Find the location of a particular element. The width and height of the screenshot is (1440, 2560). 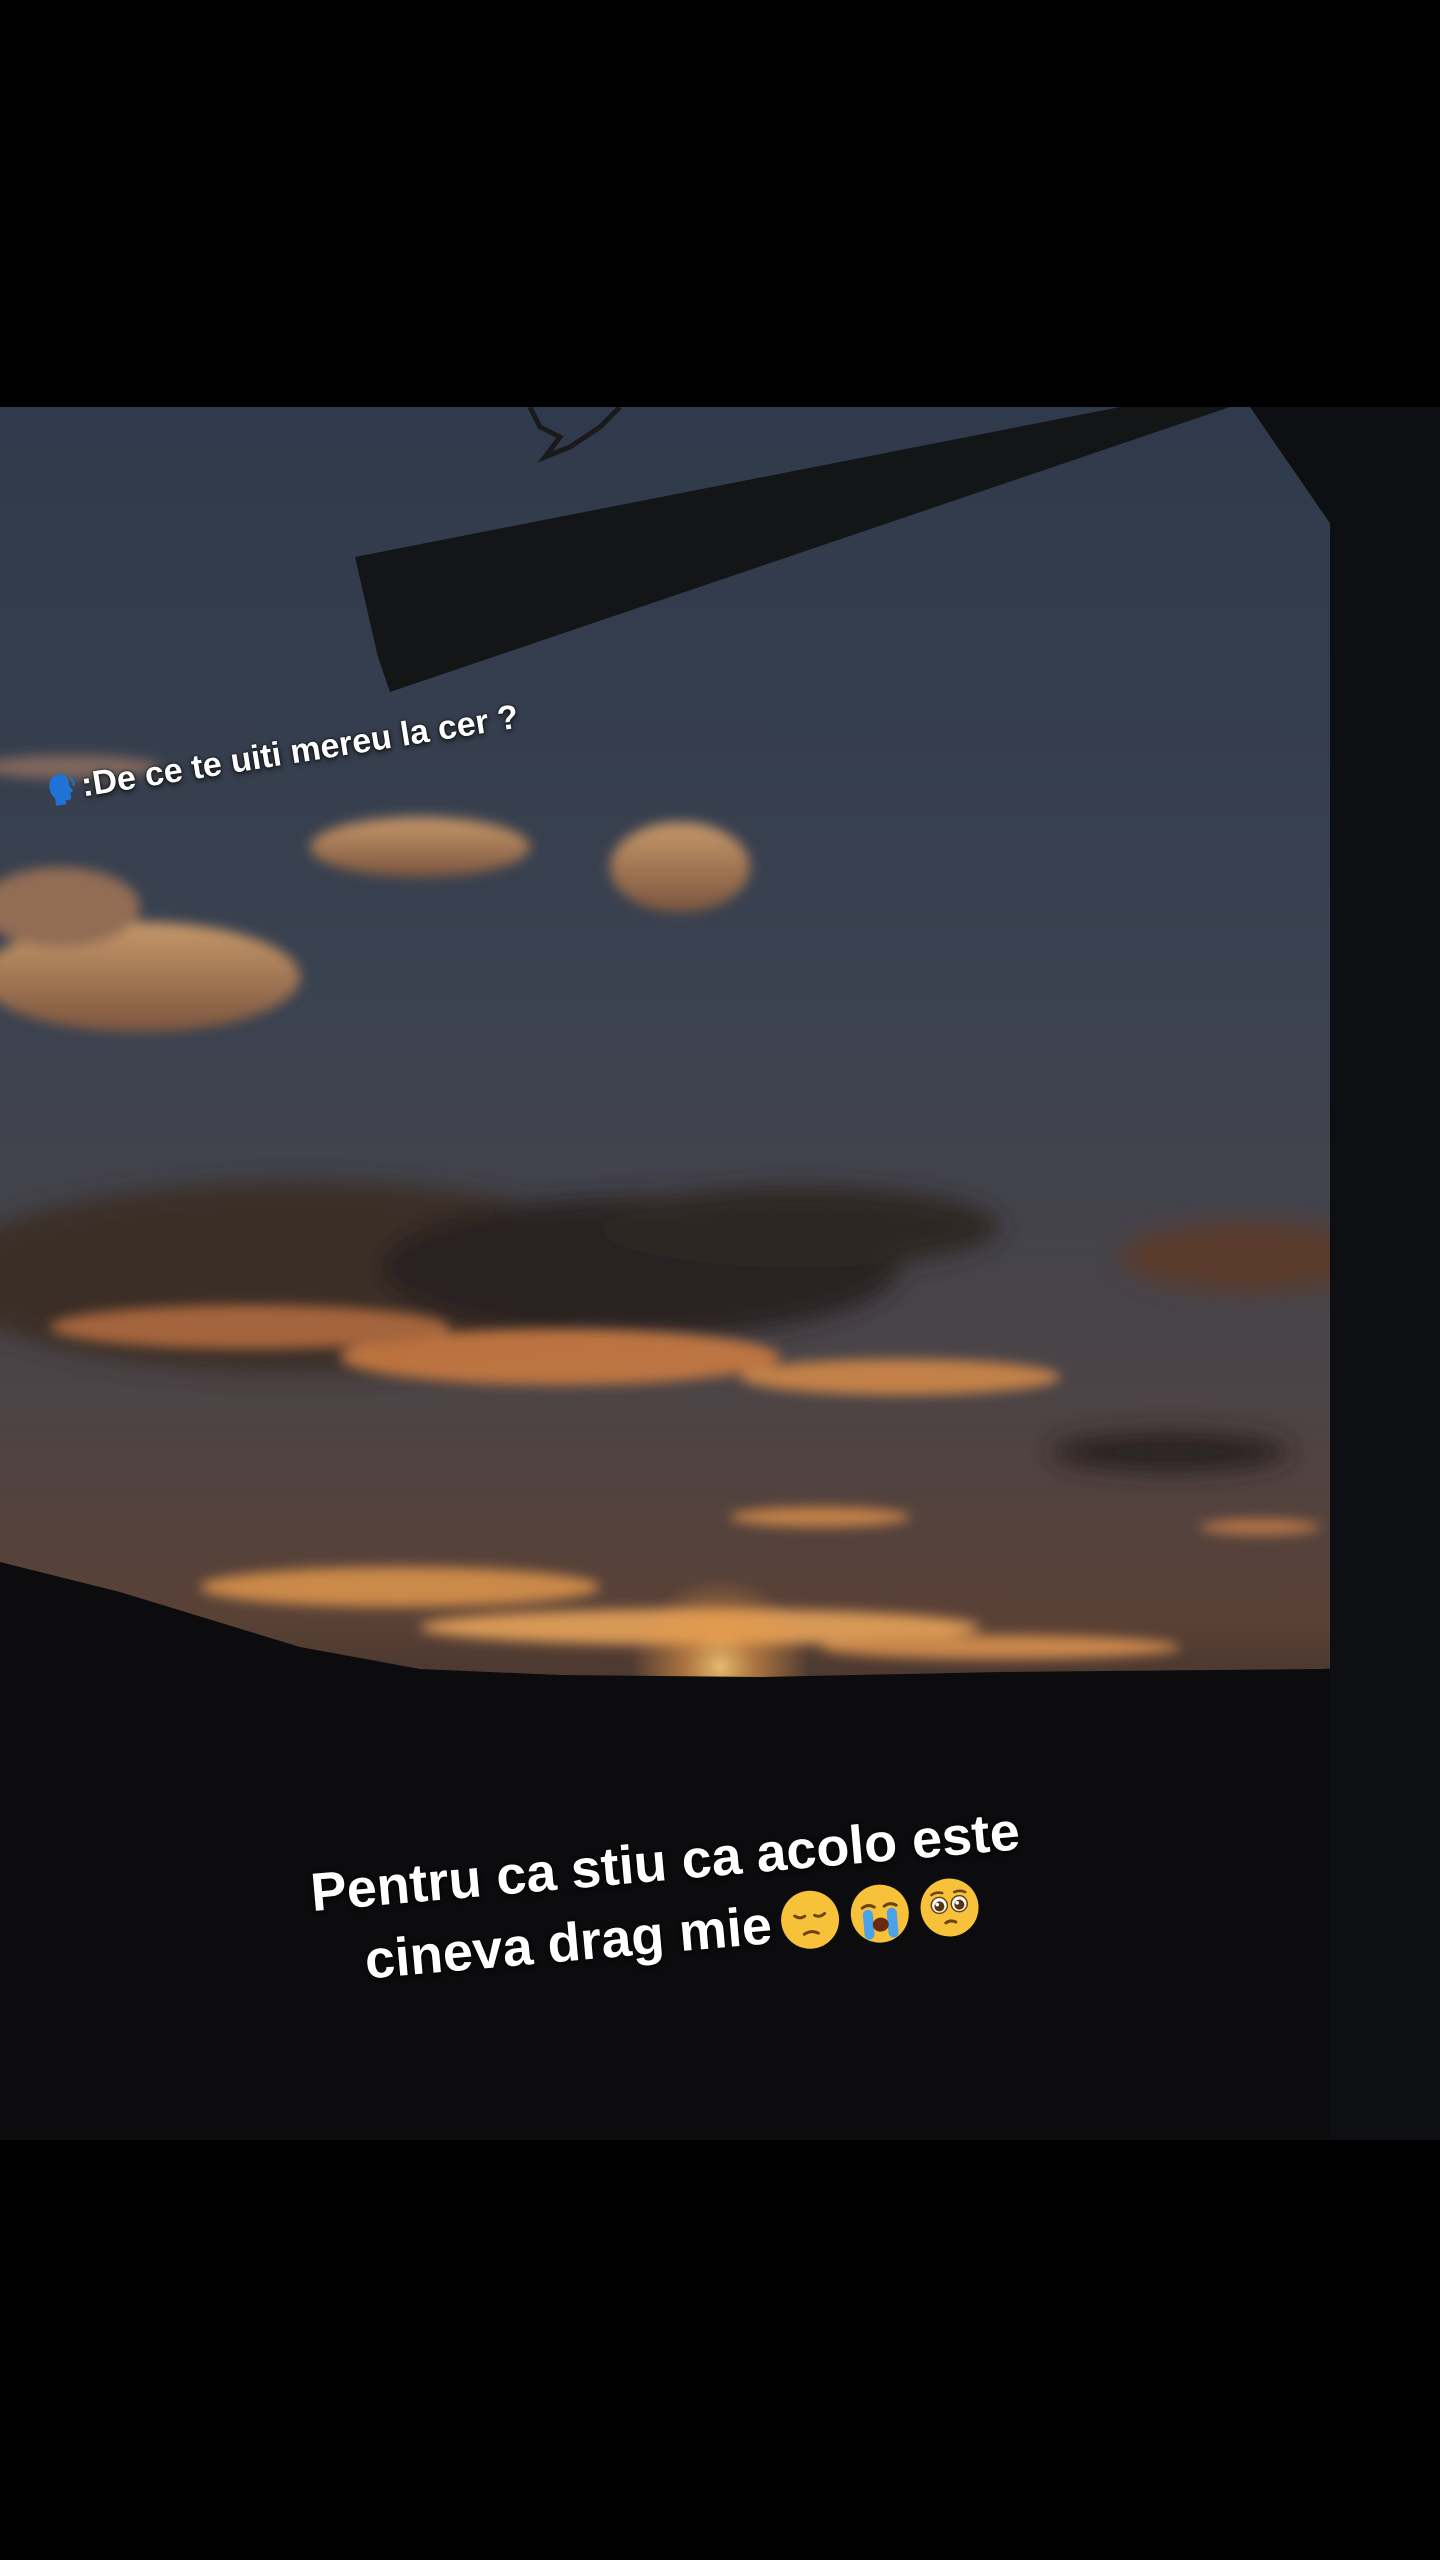

pleading-face-icon is located at coordinates (949, 1907).